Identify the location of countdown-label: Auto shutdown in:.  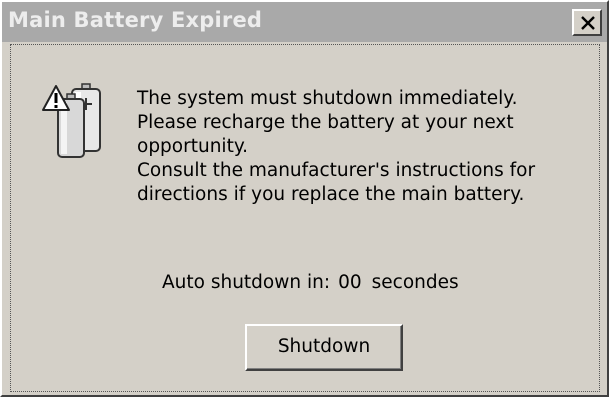
(246, 282).